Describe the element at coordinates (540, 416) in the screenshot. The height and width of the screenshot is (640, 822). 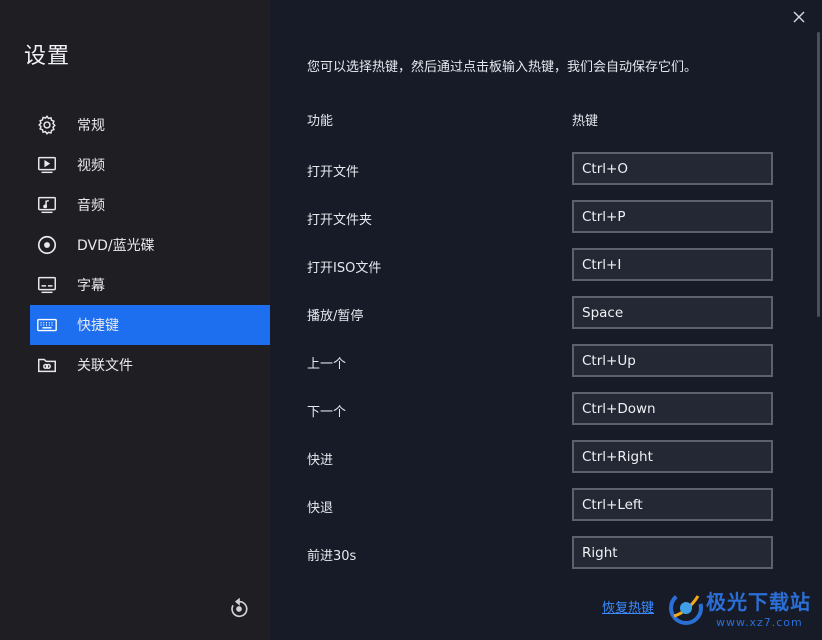
I see `hotkey-row: 下一个` at that location.